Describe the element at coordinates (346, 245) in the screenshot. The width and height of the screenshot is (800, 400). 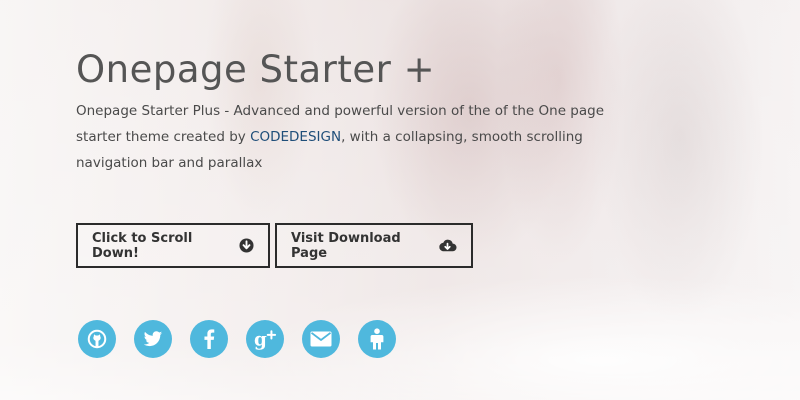
I see `visit-download-label: Visit Download Page` at that location.